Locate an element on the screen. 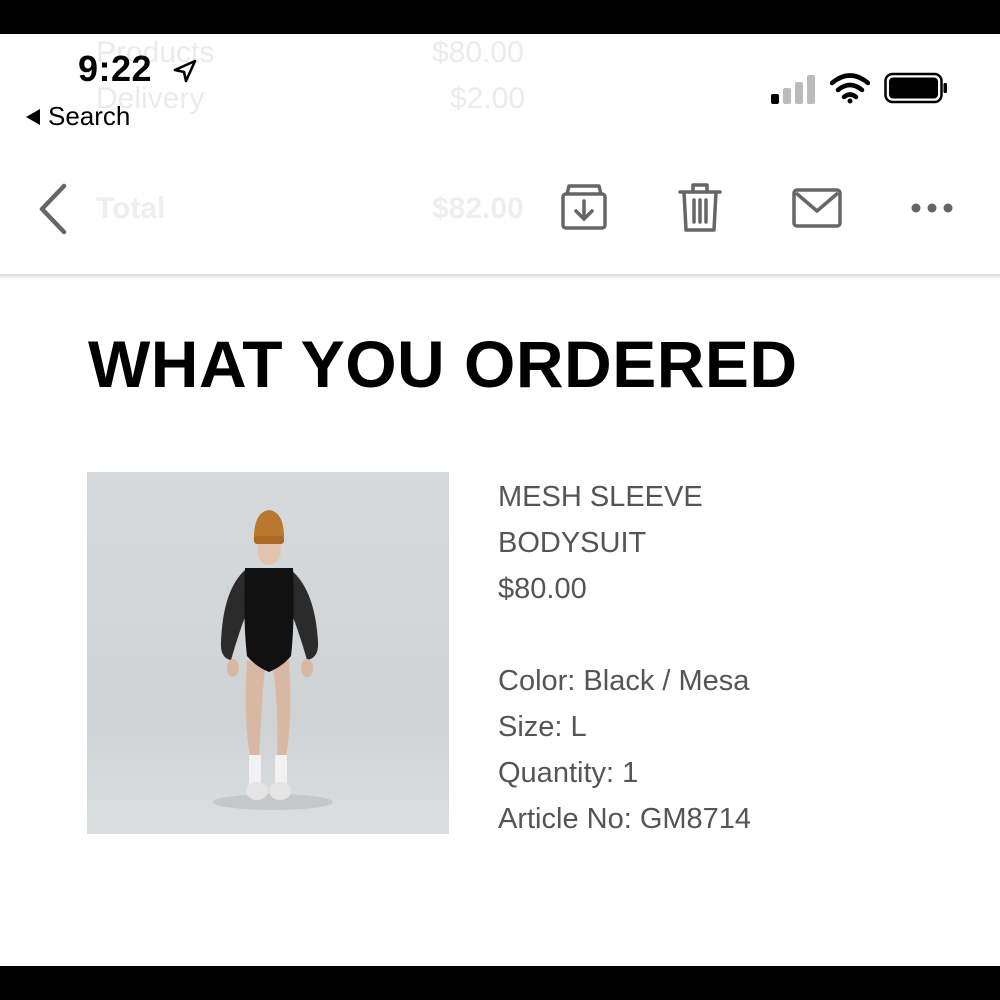 Image resolution: width=1000 pixels, height=1000 pixels. trash-button is located at coordinates (700, 208).